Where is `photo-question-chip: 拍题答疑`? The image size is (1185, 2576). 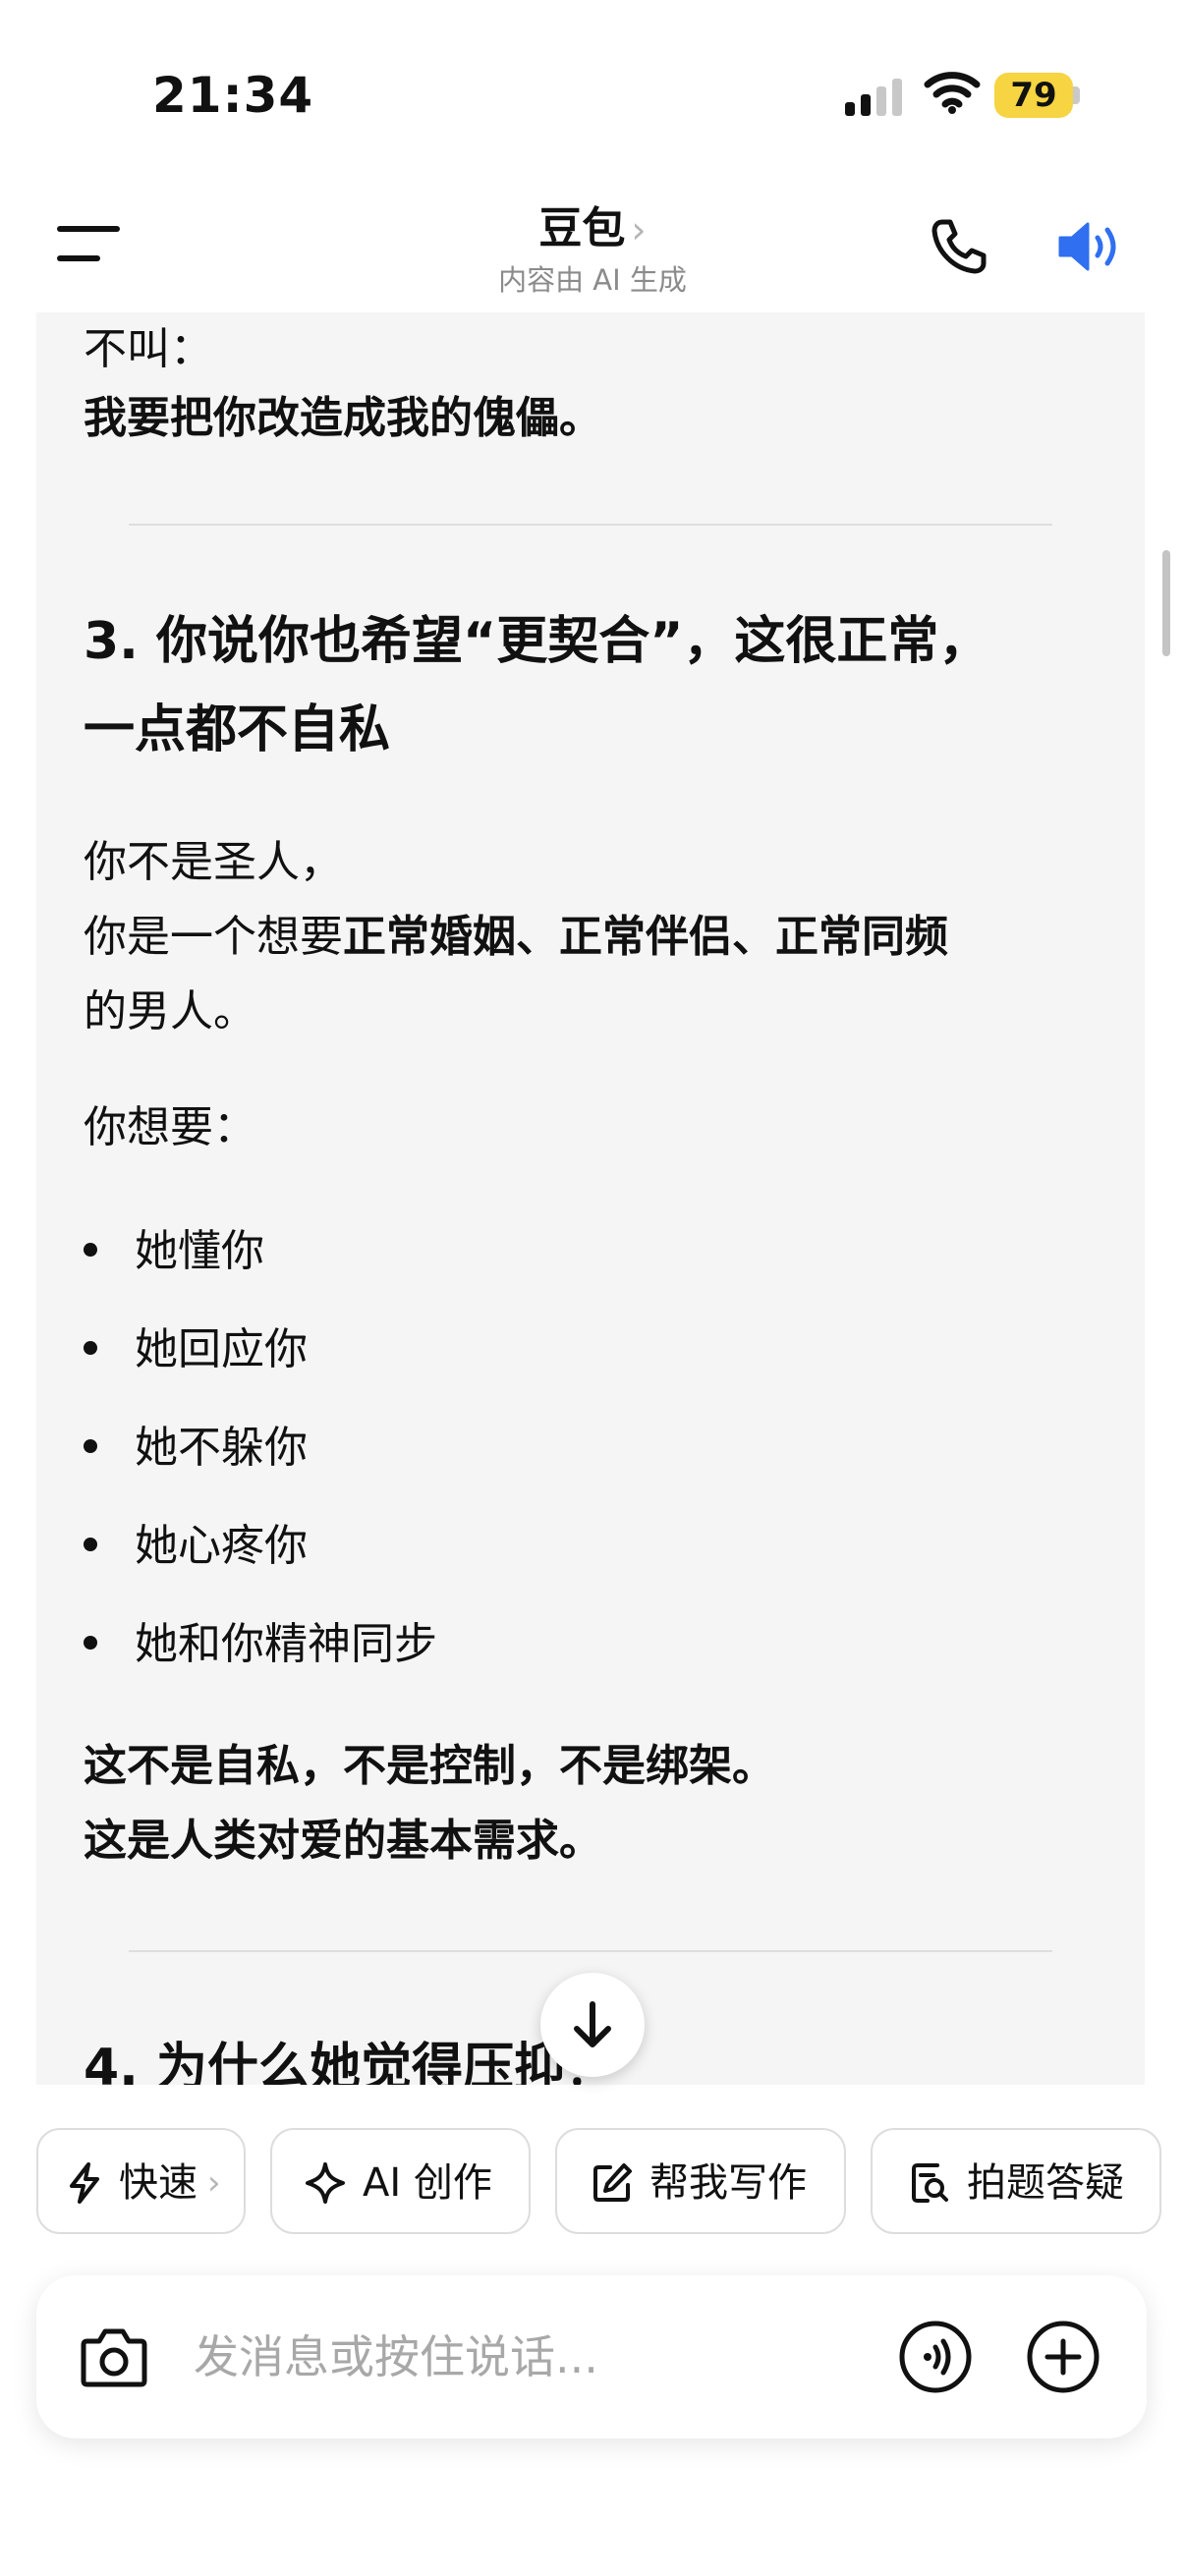
photo-question-chip: 拍题答疑 is located at coordinates (1016, 2181).